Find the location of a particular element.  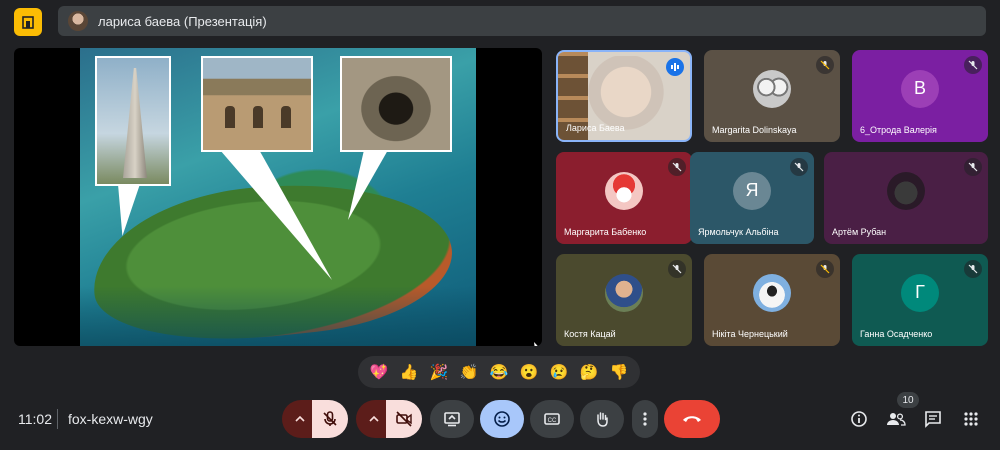

participant-name: Ярмольчук Альбіна is located at coordinates (738, 232).